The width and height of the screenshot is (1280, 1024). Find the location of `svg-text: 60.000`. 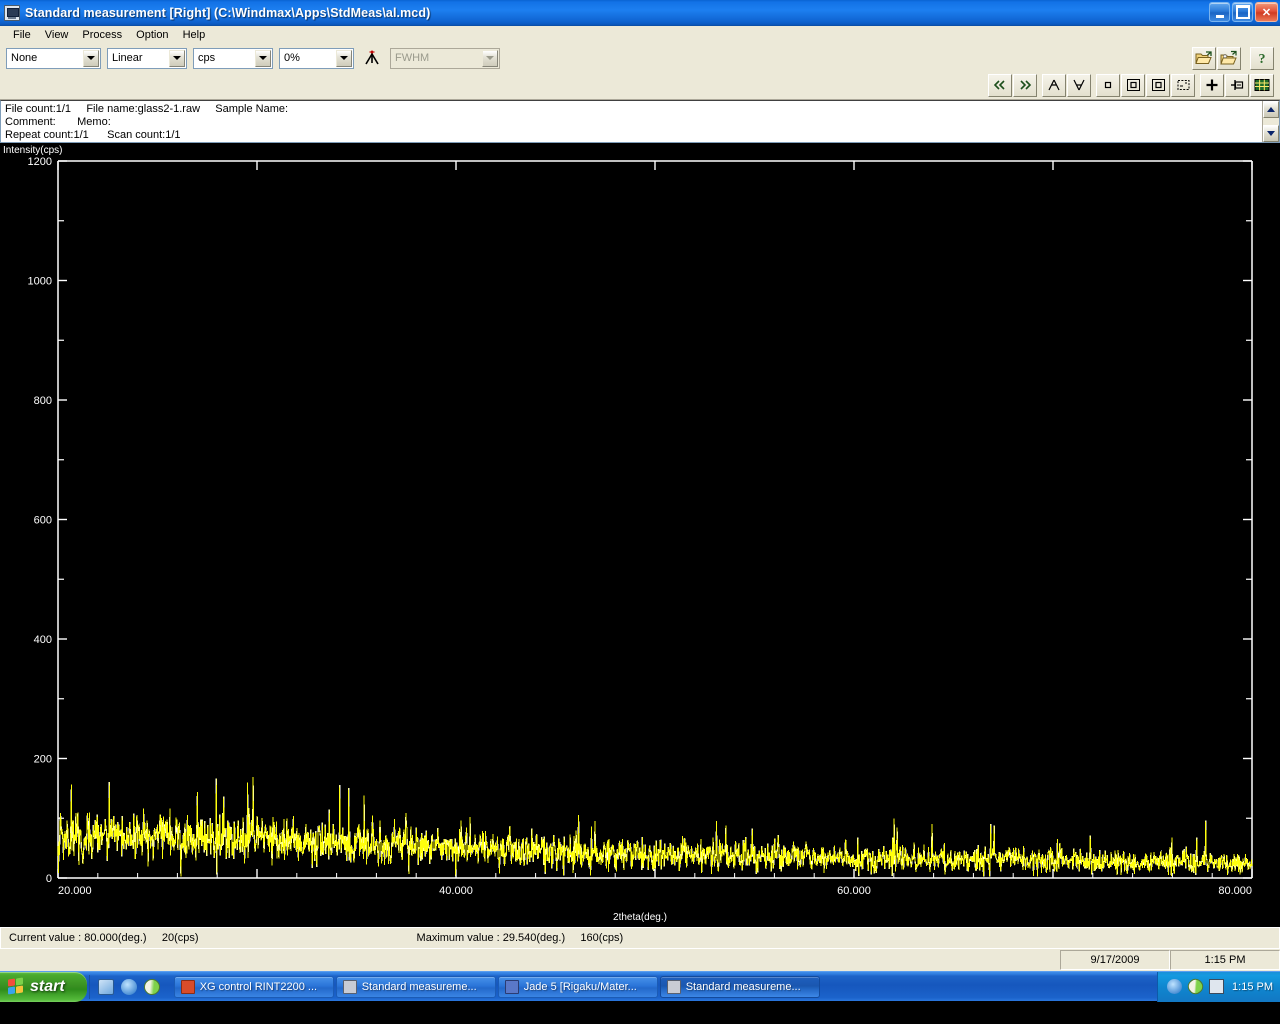

svg-text: 60.000 is located at coordinates (854, 891).